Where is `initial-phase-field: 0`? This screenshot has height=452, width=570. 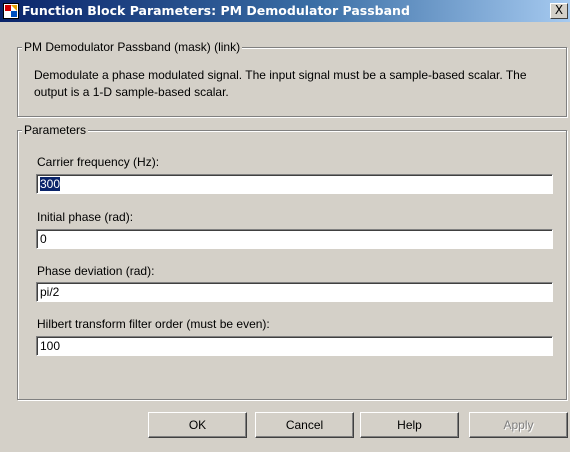 initial-phase-field: 0 is located at coordinates (294, 239).